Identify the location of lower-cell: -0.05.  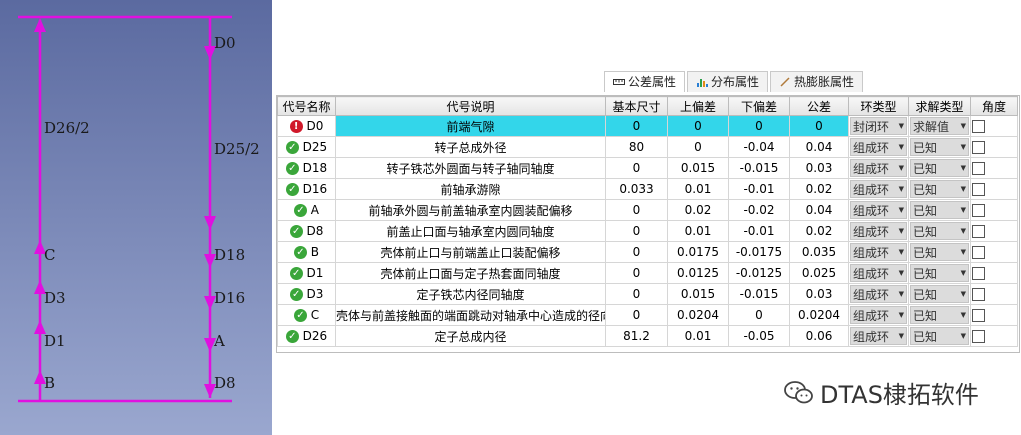
(759, 336).